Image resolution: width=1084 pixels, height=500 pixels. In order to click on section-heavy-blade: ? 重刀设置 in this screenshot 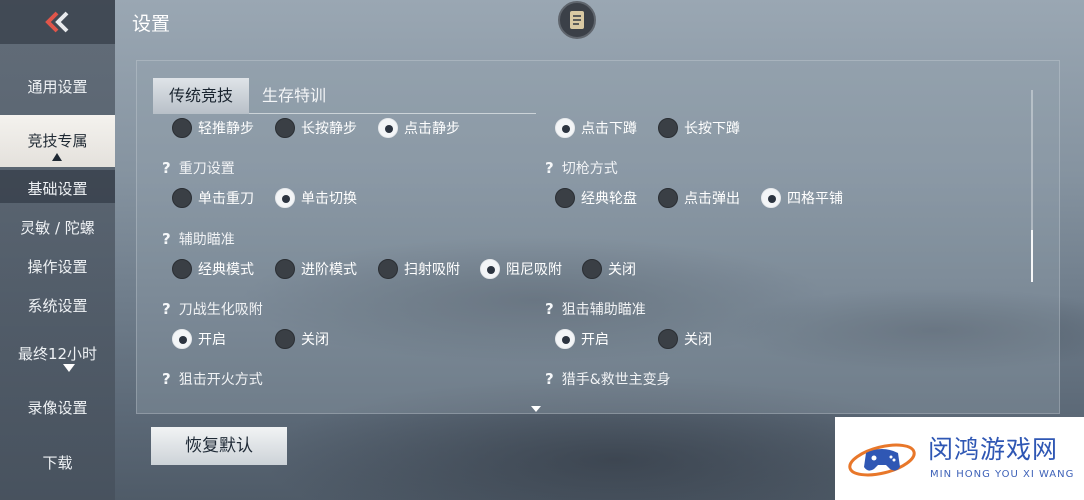, I will do `click(198, 168)`.